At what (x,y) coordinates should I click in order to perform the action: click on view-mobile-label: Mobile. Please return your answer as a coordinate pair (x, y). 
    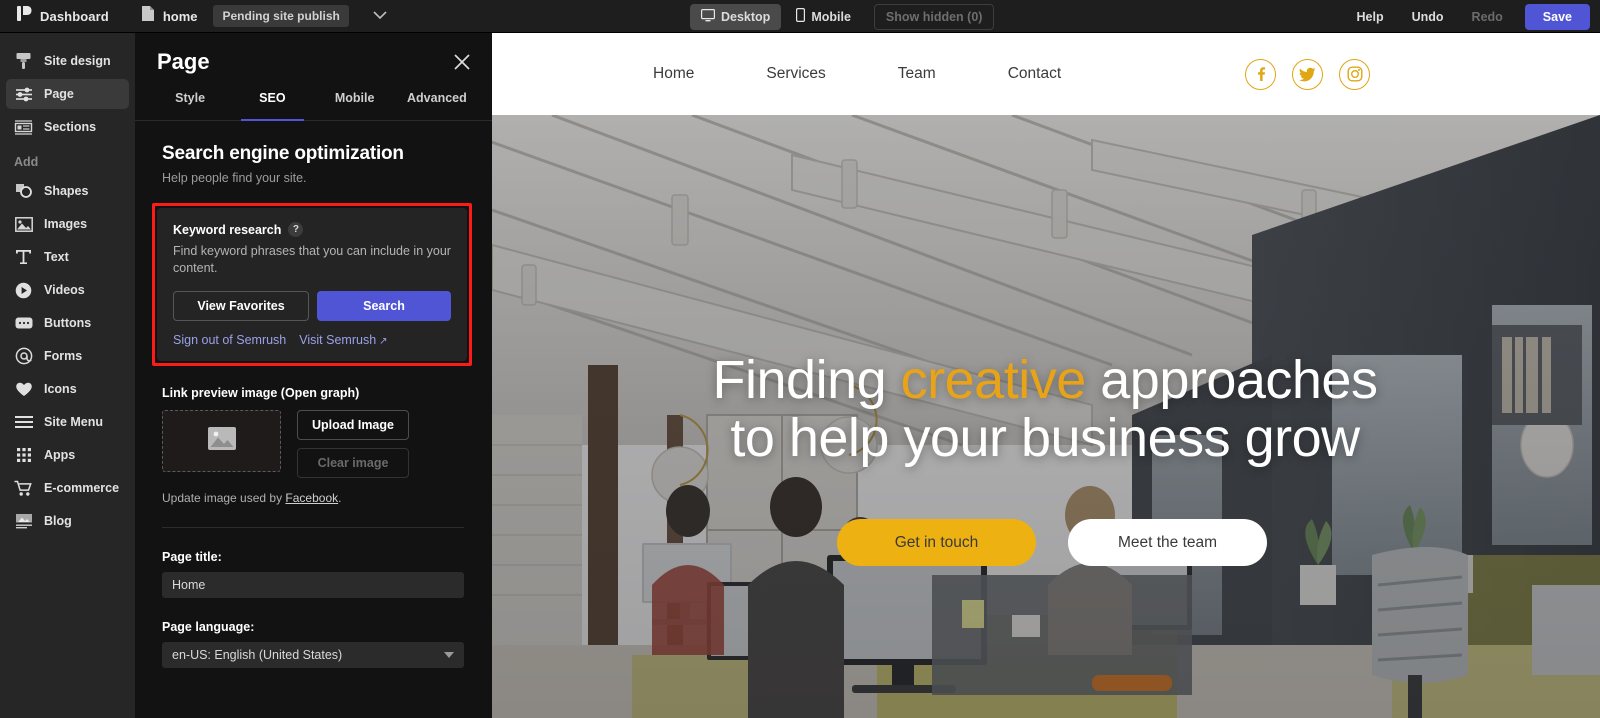
    Looking at the image, I should click on (831, 16).